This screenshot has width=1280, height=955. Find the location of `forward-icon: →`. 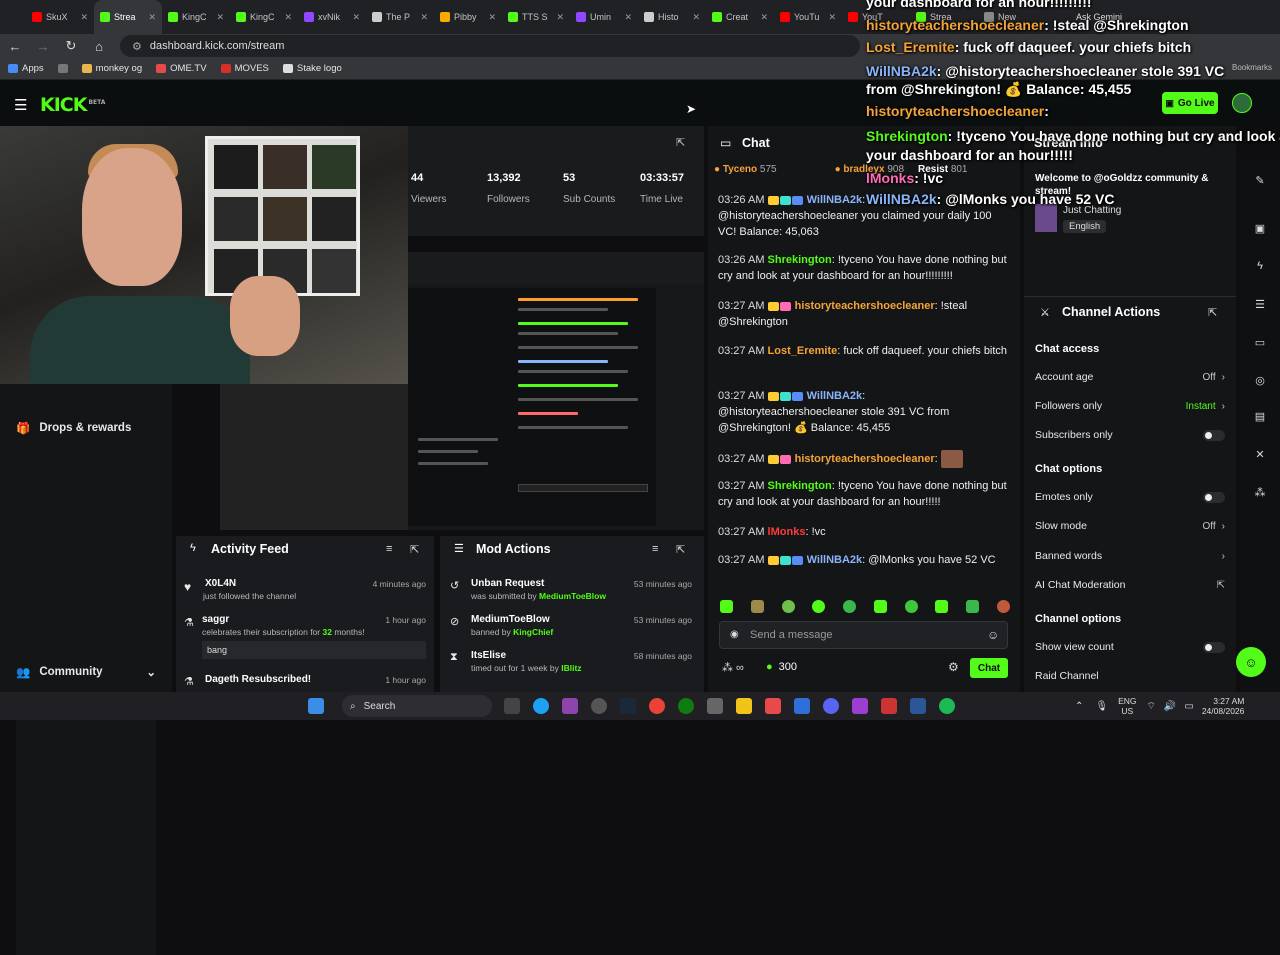

forward-icon: → is located at coordinates (43, 46).